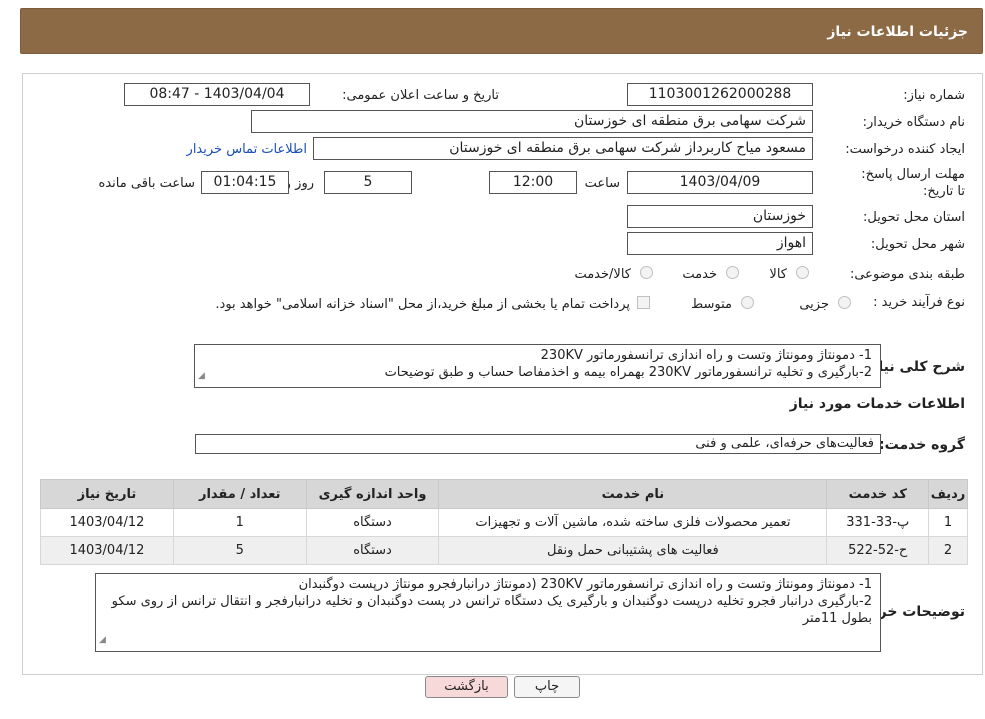  Describe the element at coordinates (602, 183) in the screenshot. I see `deadline-time-label: ساعت` at that location.